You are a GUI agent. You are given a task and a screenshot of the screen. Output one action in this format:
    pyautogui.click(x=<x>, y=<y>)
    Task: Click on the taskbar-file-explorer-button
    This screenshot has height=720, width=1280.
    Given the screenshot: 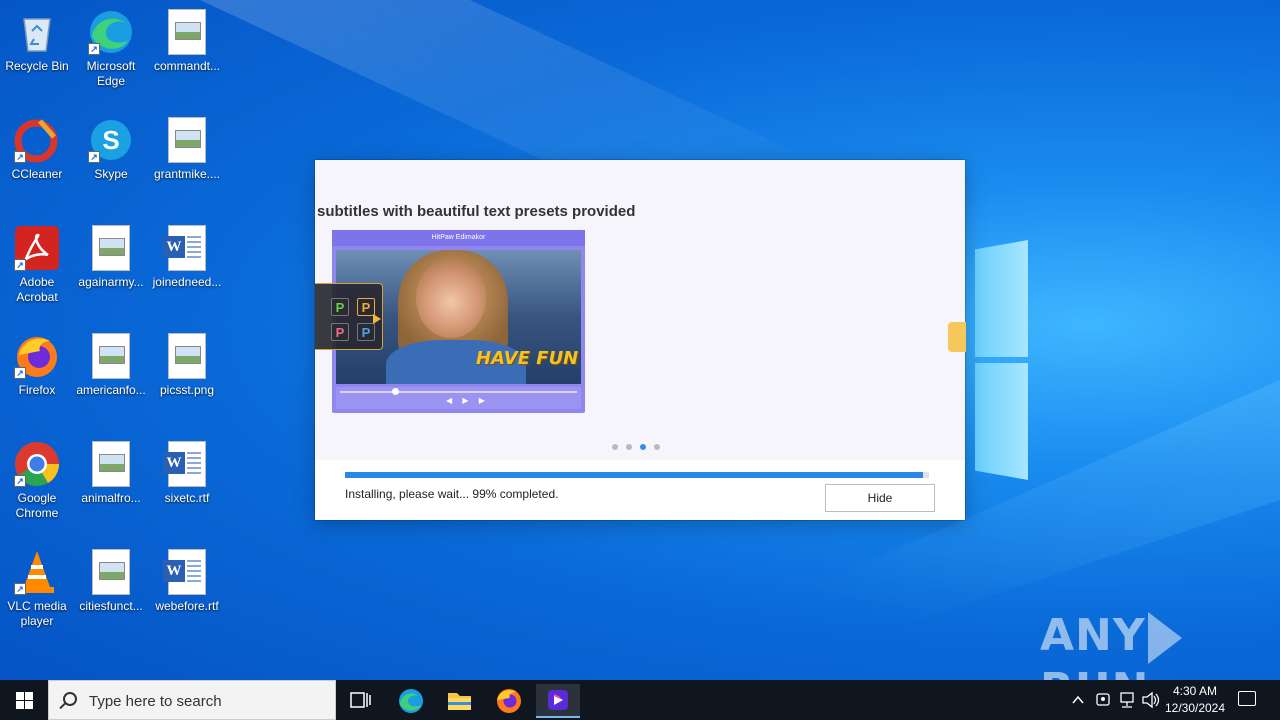 What is the action you would take?
    pyautogui.click(x=459, y=701)
    